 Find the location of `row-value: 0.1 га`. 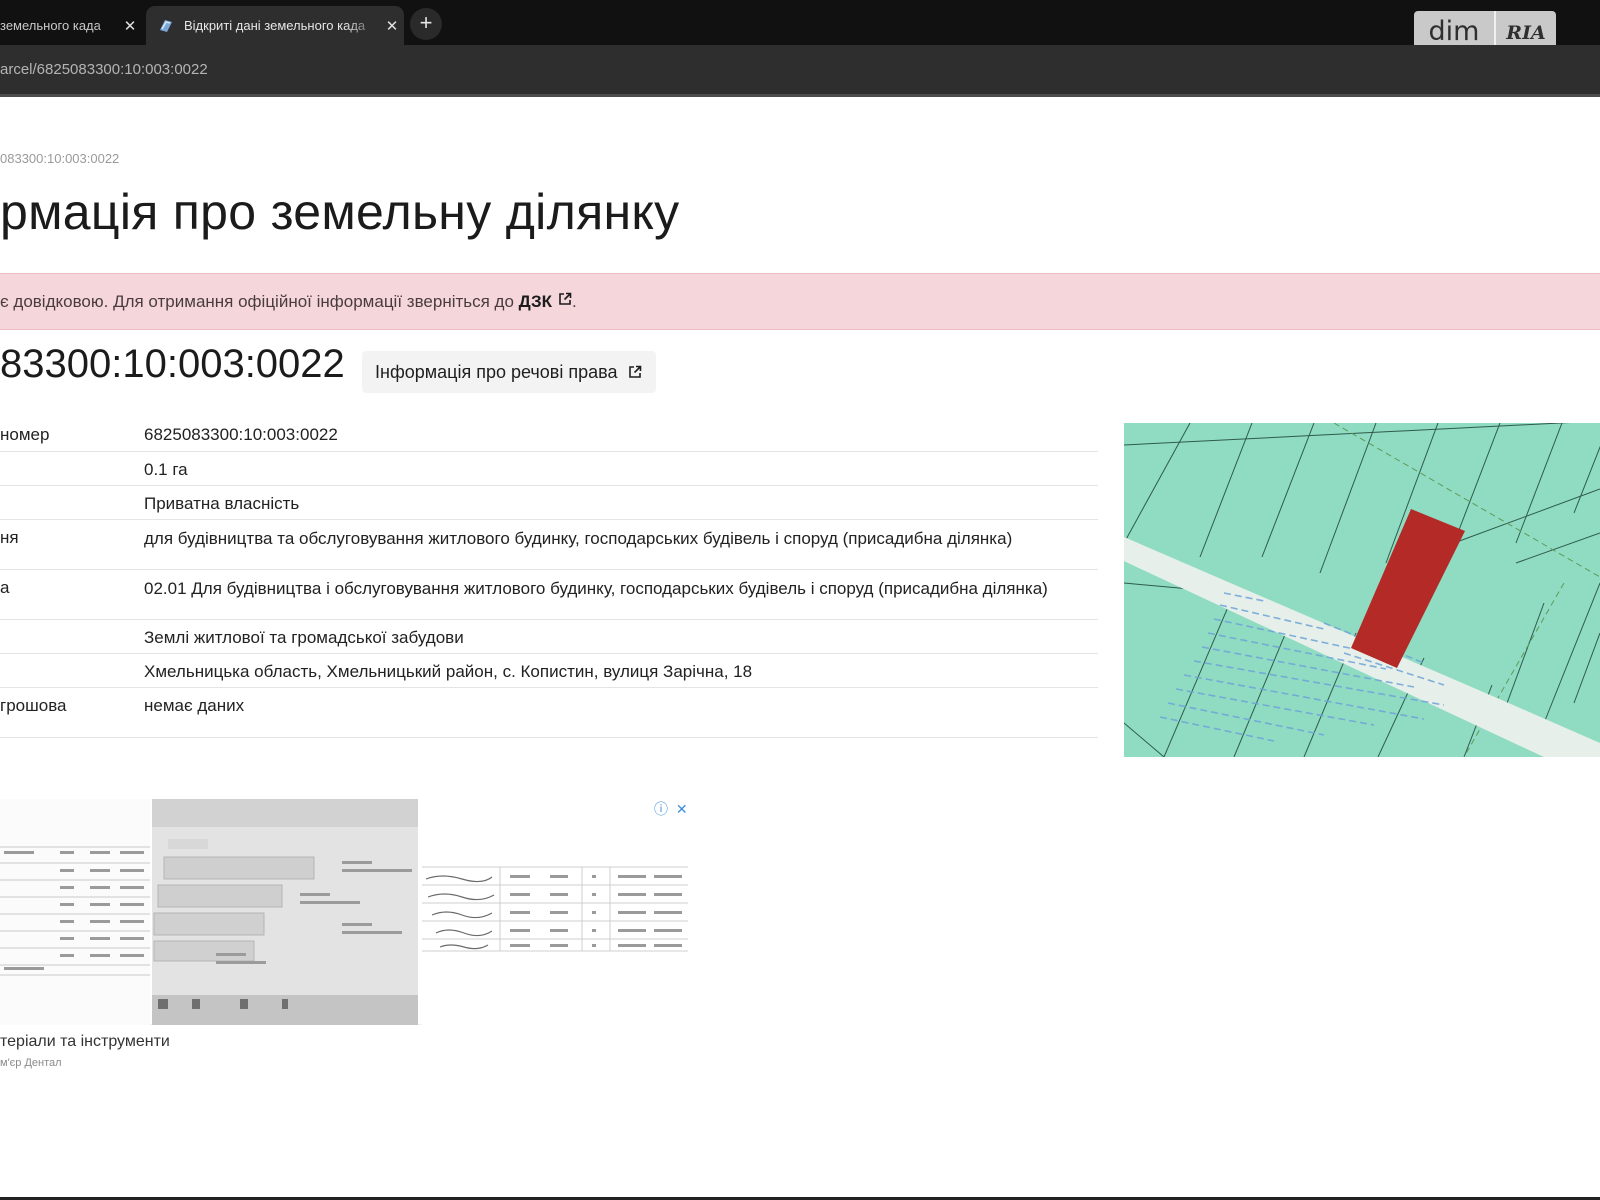

row-value: 0.1 га is located at coordinates (166, 469).